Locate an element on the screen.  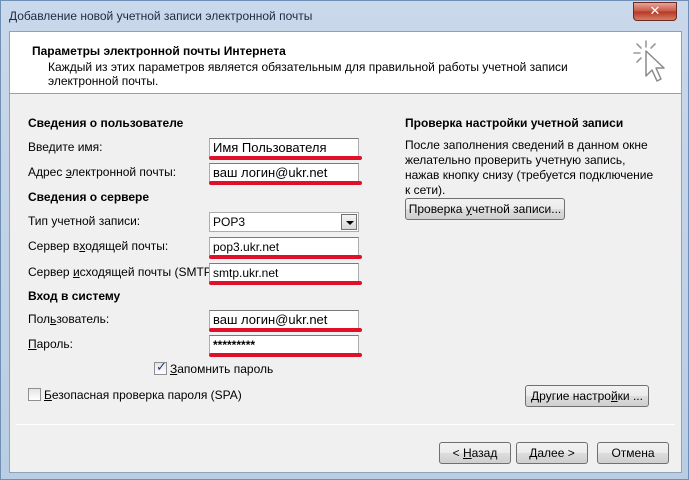
account-type-dropdown-button is located at coordinates (349, 222).